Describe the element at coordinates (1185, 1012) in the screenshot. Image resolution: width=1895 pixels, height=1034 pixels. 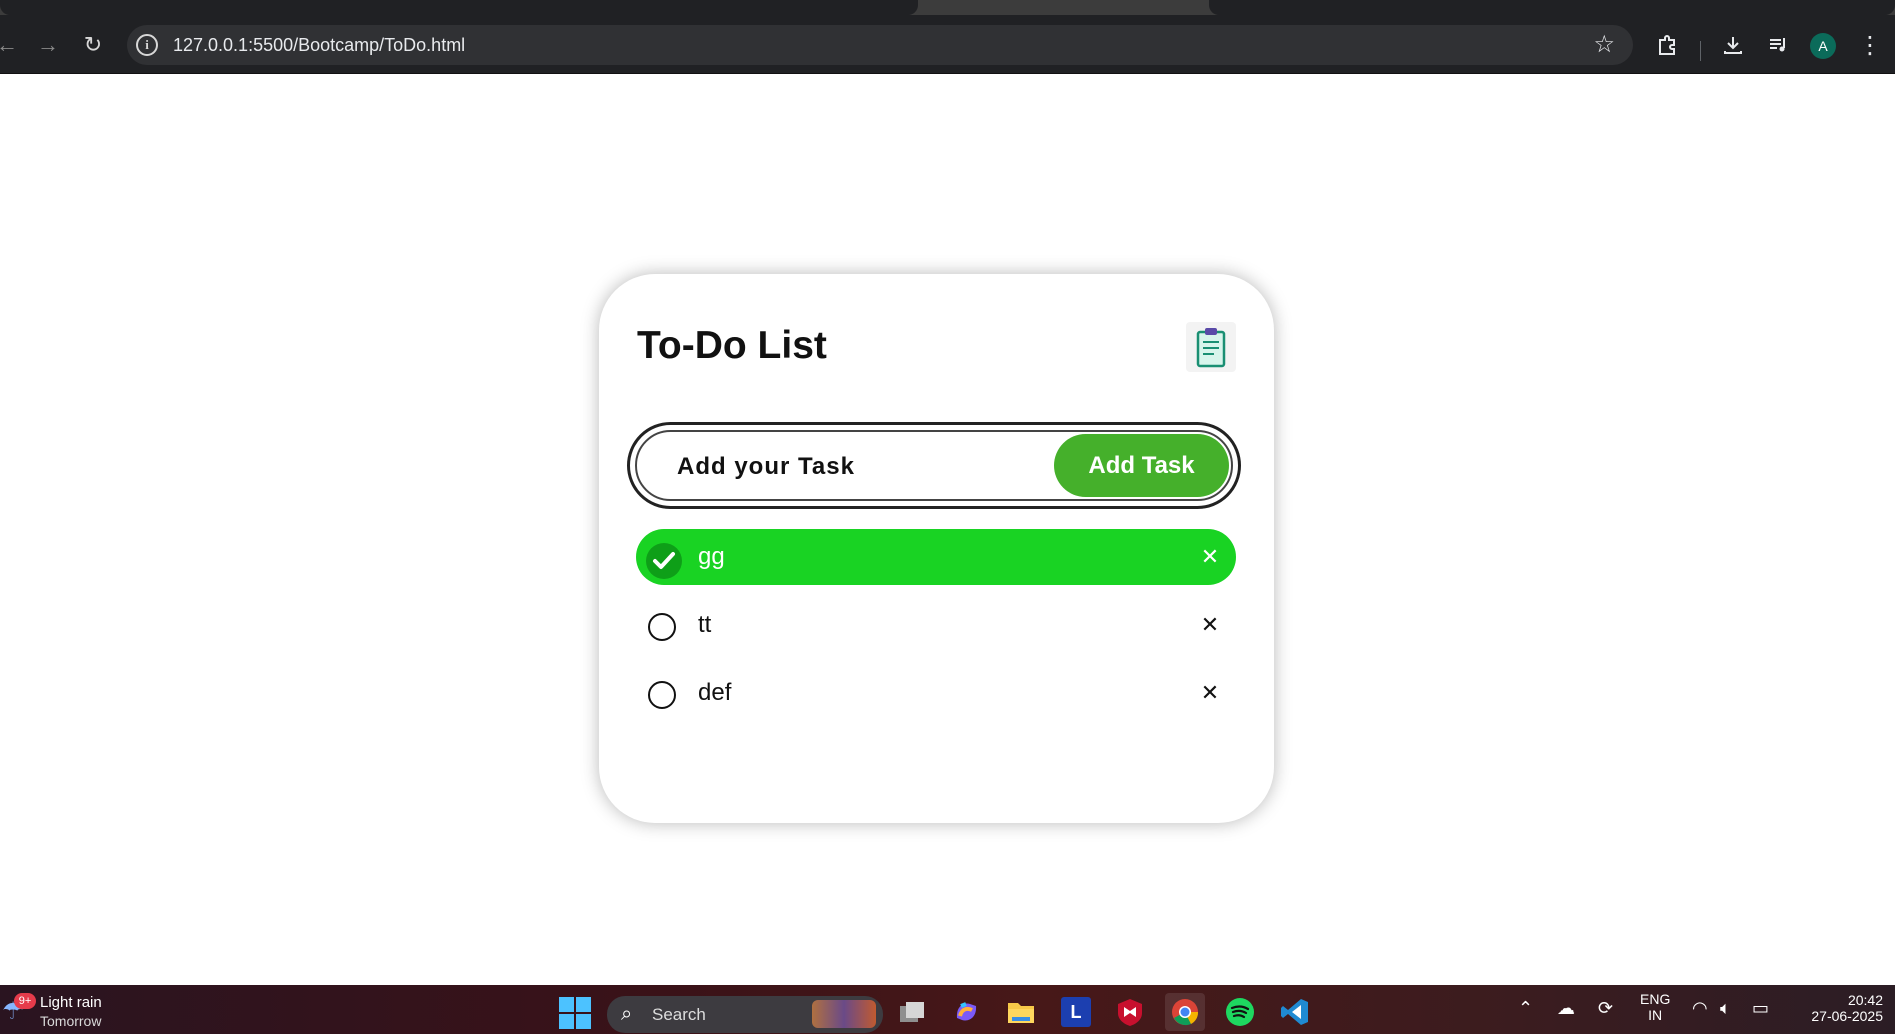
I see `chrome-icon` at that location.